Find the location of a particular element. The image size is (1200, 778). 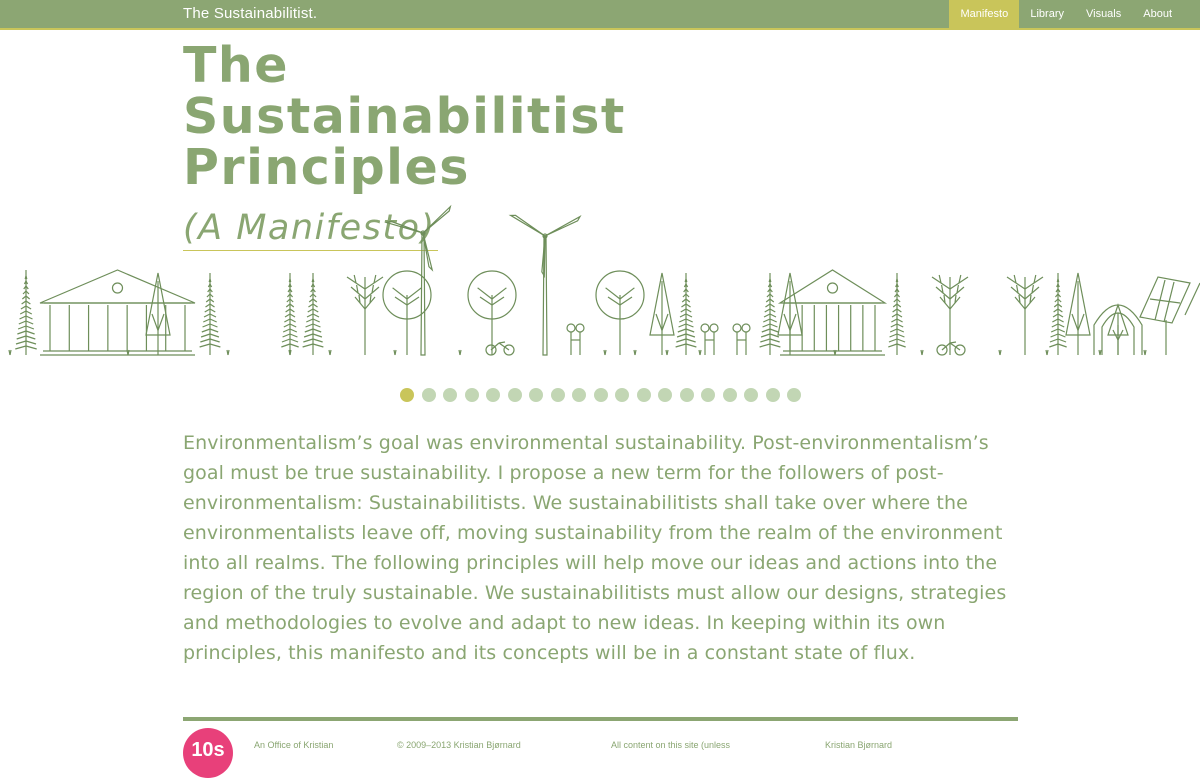

footer-col-2: © 2009–2013 Kristian Bjørnard is located at coordinates (459, 745).